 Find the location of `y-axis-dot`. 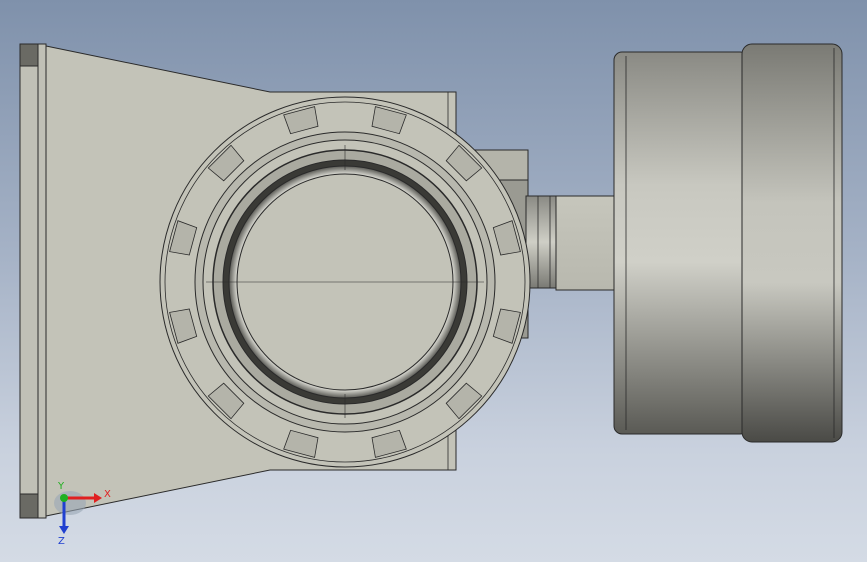

y-axis-dot is located at coordinates (64, 498).